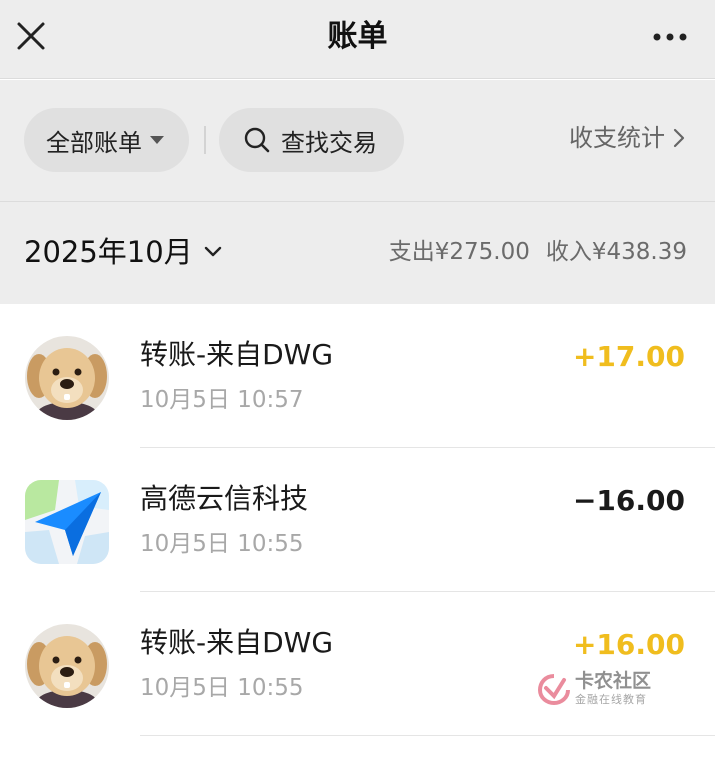 The image size is (715, 757). Describe the element at coordinates (157, 140) in the screenshot. I see `caret-down-icon` at that location.